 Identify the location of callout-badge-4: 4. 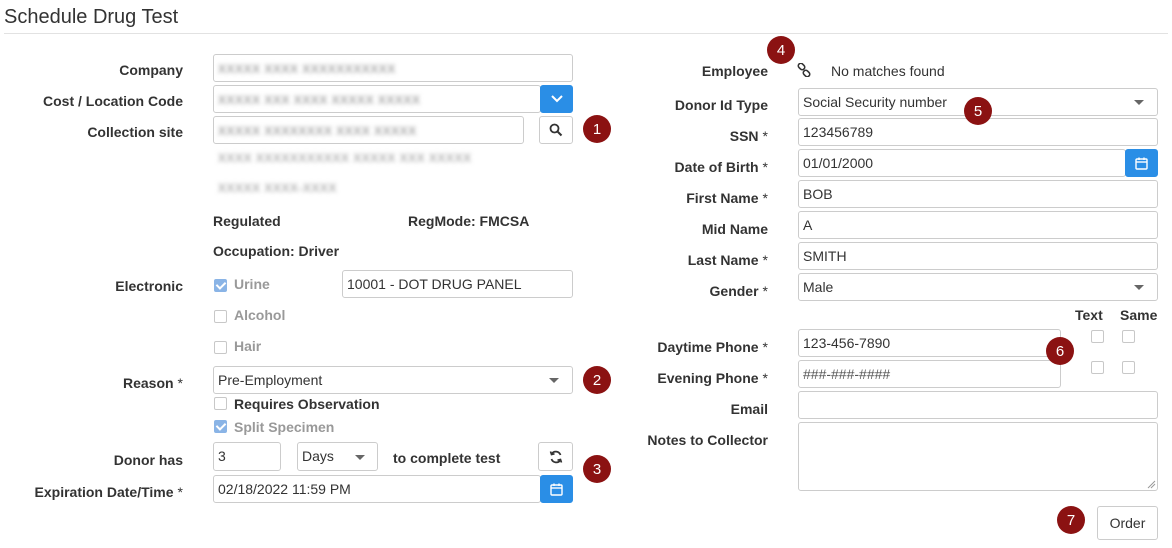
(781, 50).